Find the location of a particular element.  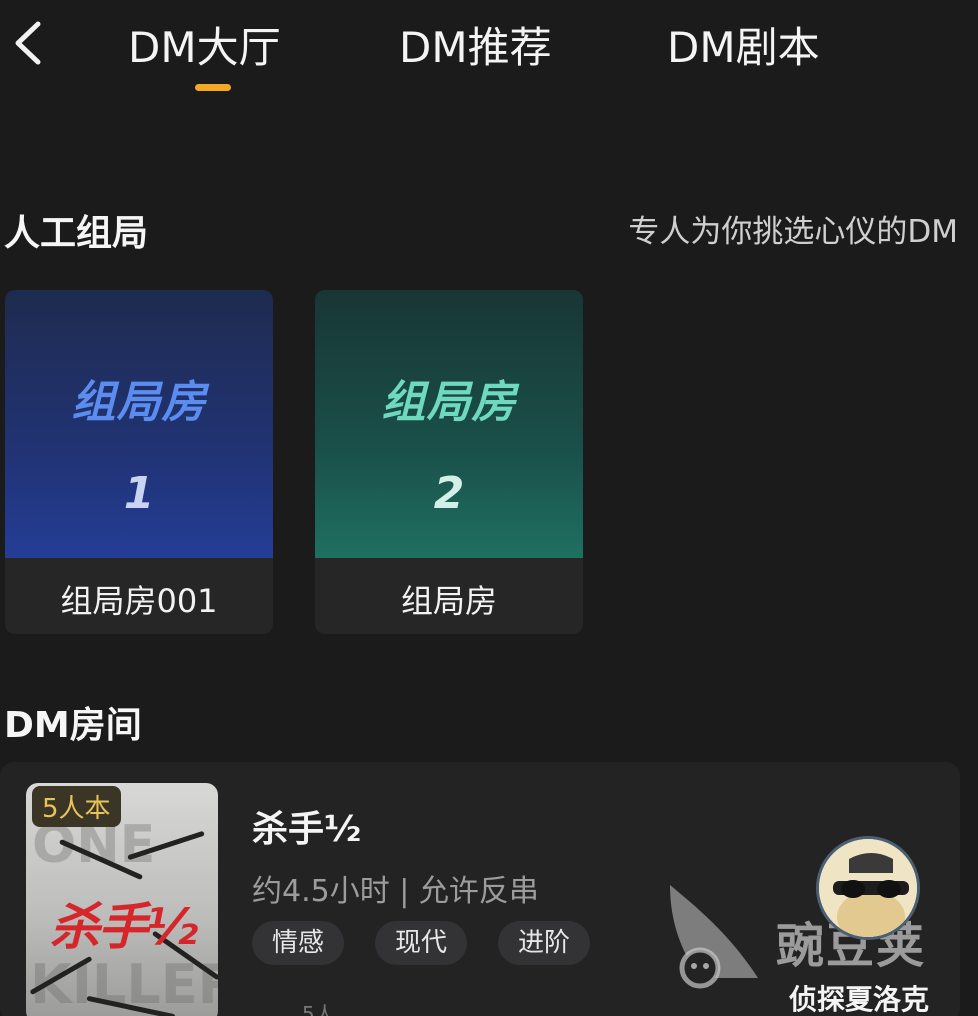

script-meta: 约4.5小时 | 允许反串 is located at coordinates (395, 891).